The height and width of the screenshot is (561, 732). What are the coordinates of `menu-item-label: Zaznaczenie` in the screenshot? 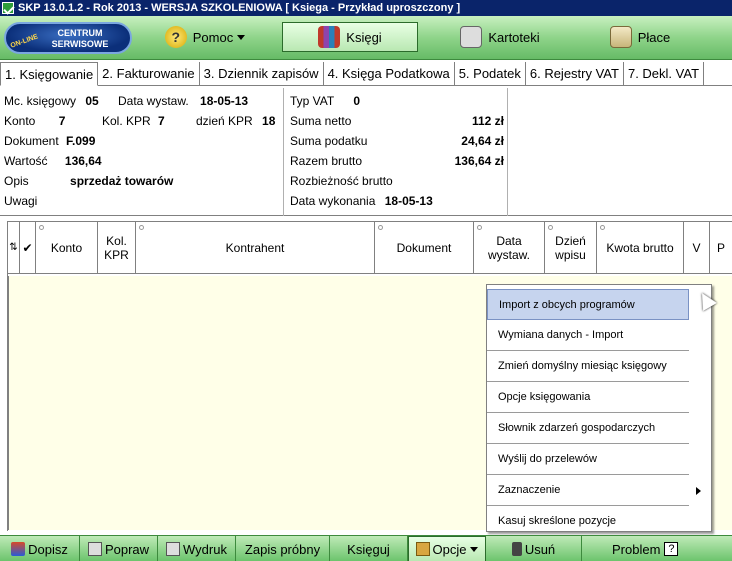 It's located at (529, 490).